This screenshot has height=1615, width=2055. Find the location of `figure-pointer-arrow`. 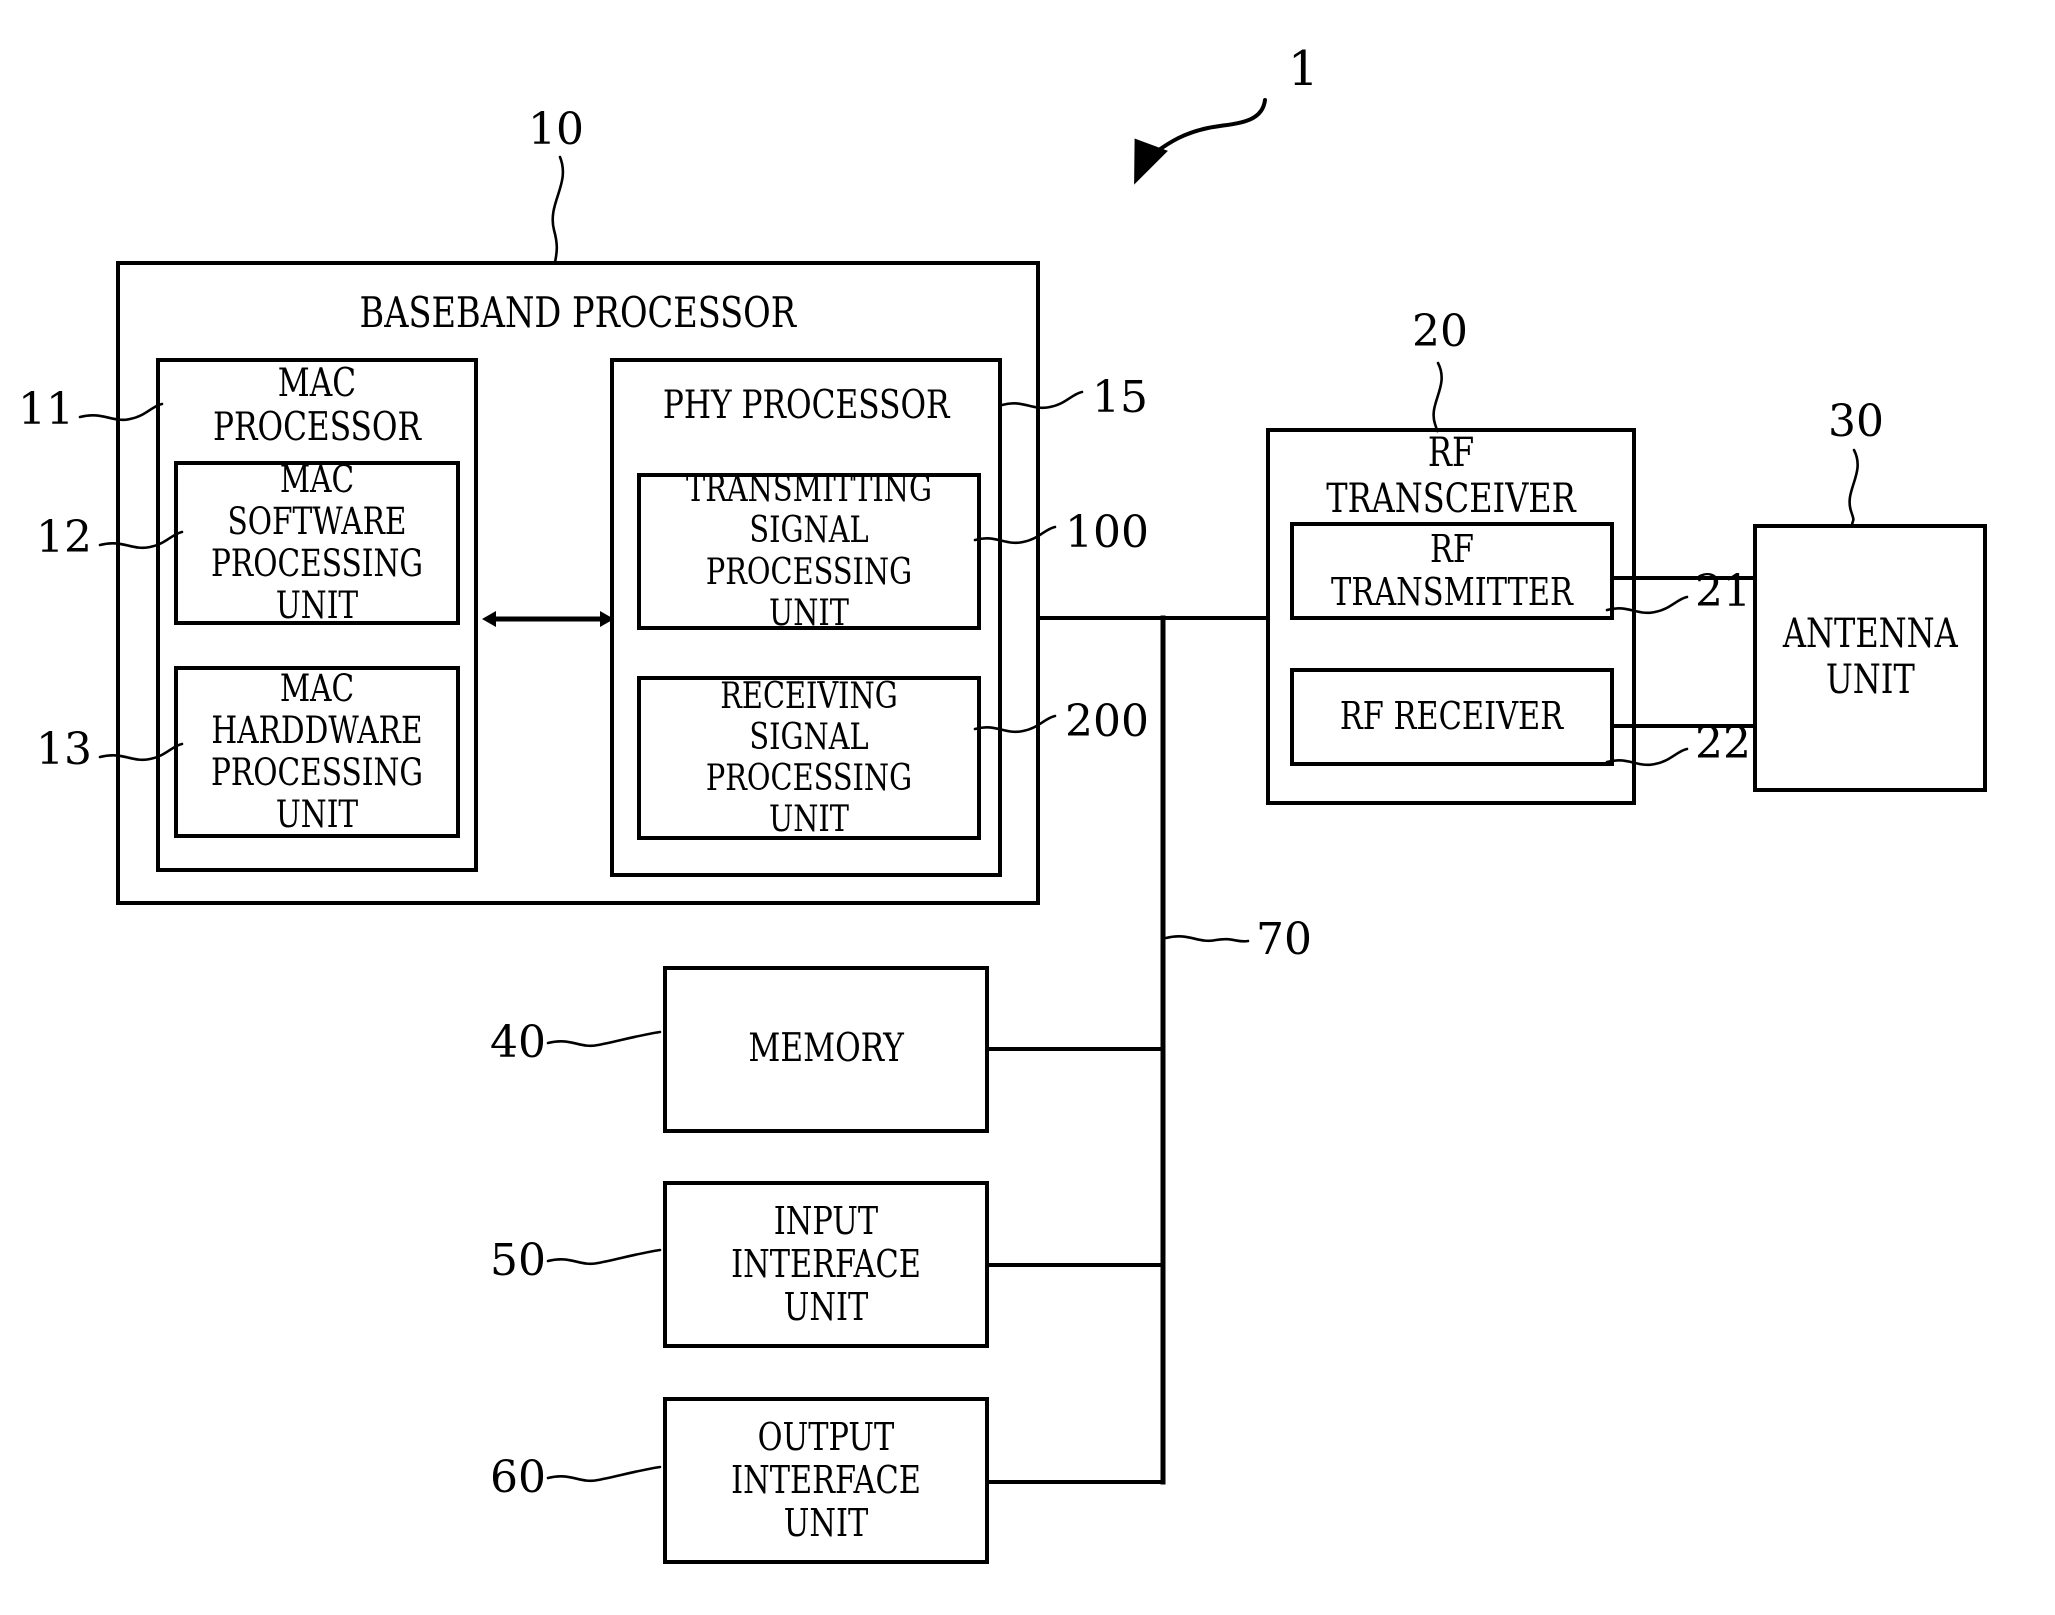

figure-pointer-arrow is located at coordinates (1210, 126).